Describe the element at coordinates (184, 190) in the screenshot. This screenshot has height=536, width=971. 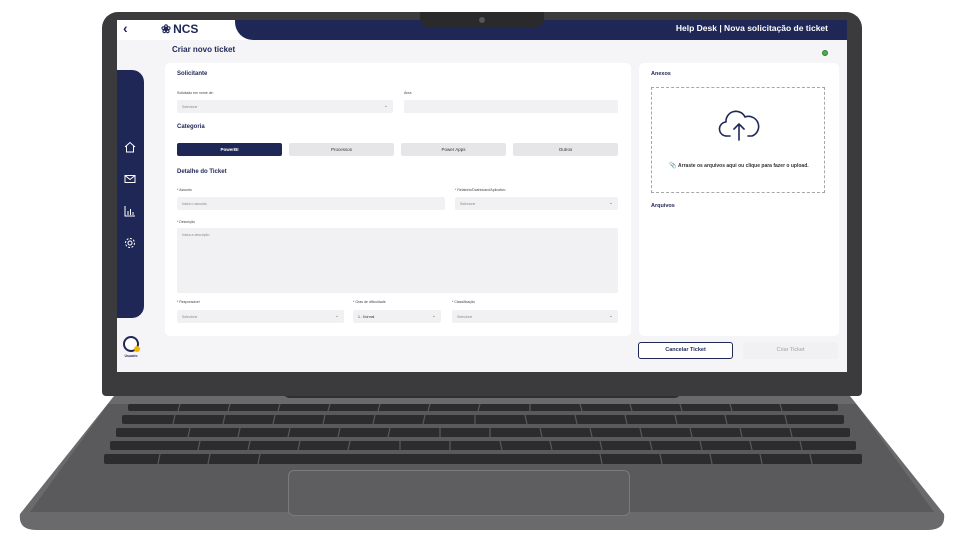
I see `assunto-label: * Assunto` at that location.